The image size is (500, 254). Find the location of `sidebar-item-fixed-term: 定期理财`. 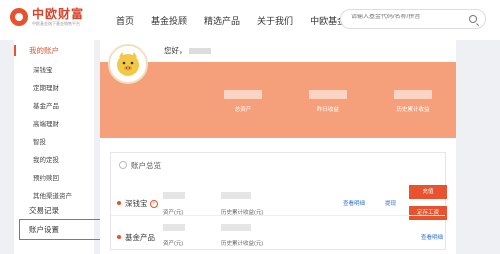

sidebar-item-fixed-term: 定期理财 is located at coordinates (54, 87).